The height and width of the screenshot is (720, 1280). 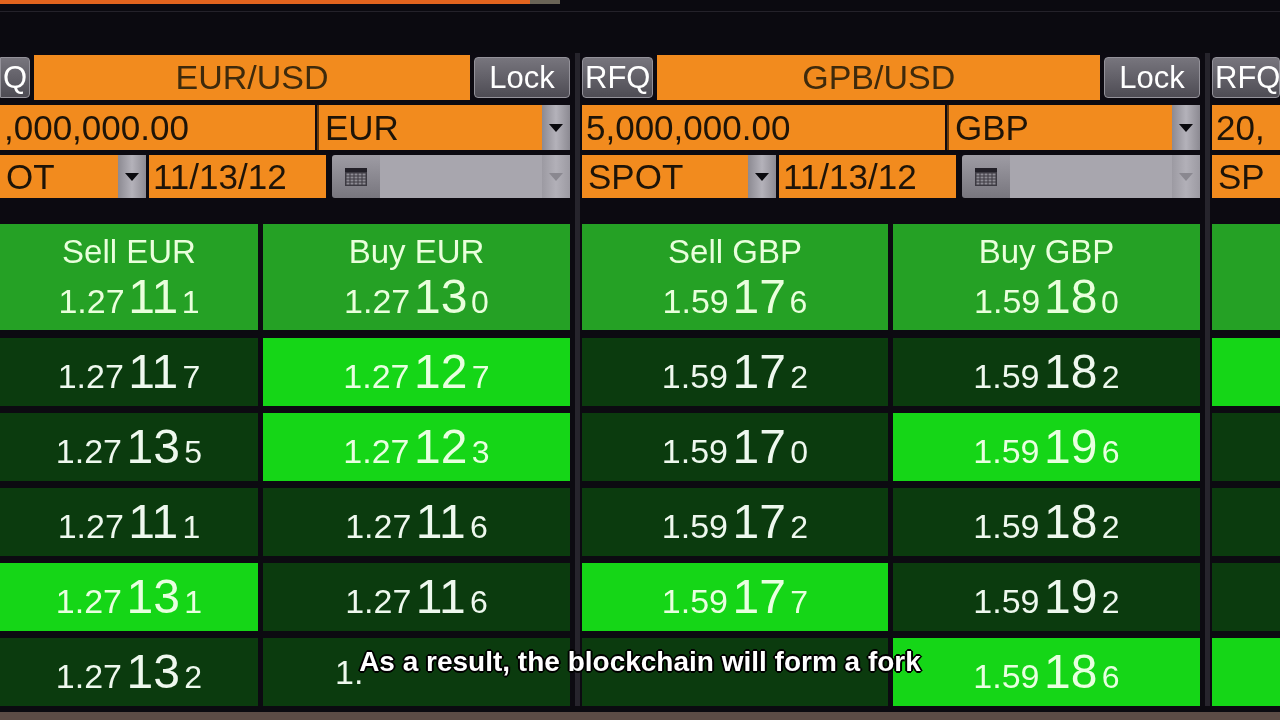 I want to click on price-cell: 1.59 19 2, so click(x=1046, y=597).